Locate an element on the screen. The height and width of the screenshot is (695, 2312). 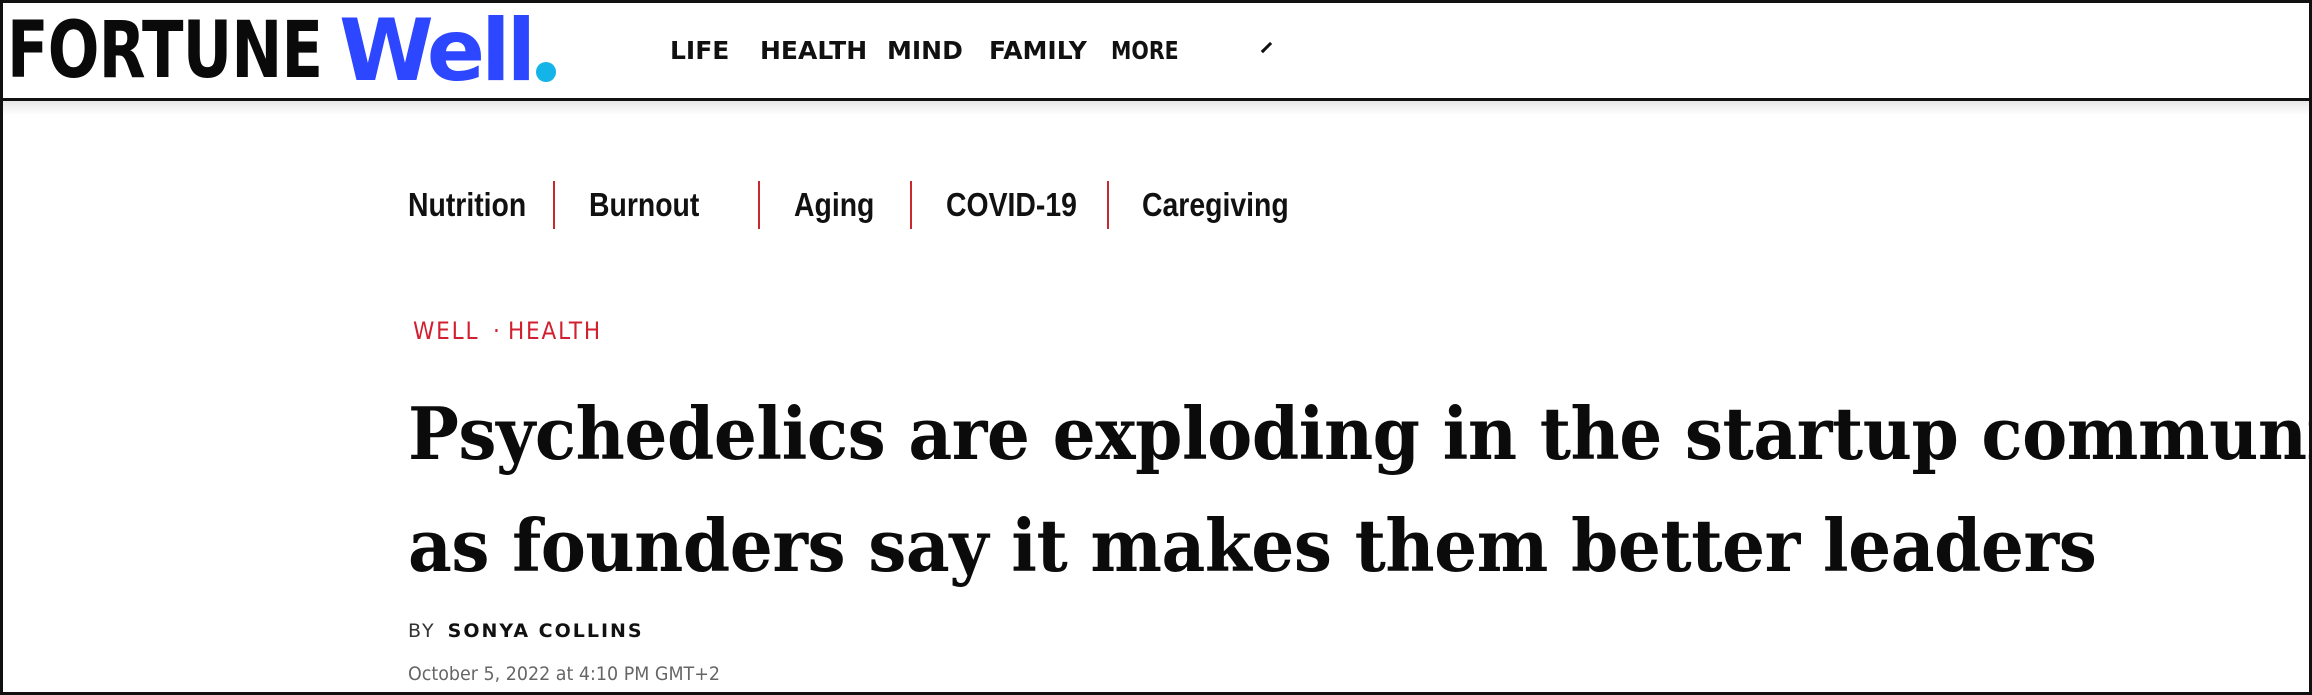
kicker-topic-link: HEALTH is located at coordinates (560, 331).